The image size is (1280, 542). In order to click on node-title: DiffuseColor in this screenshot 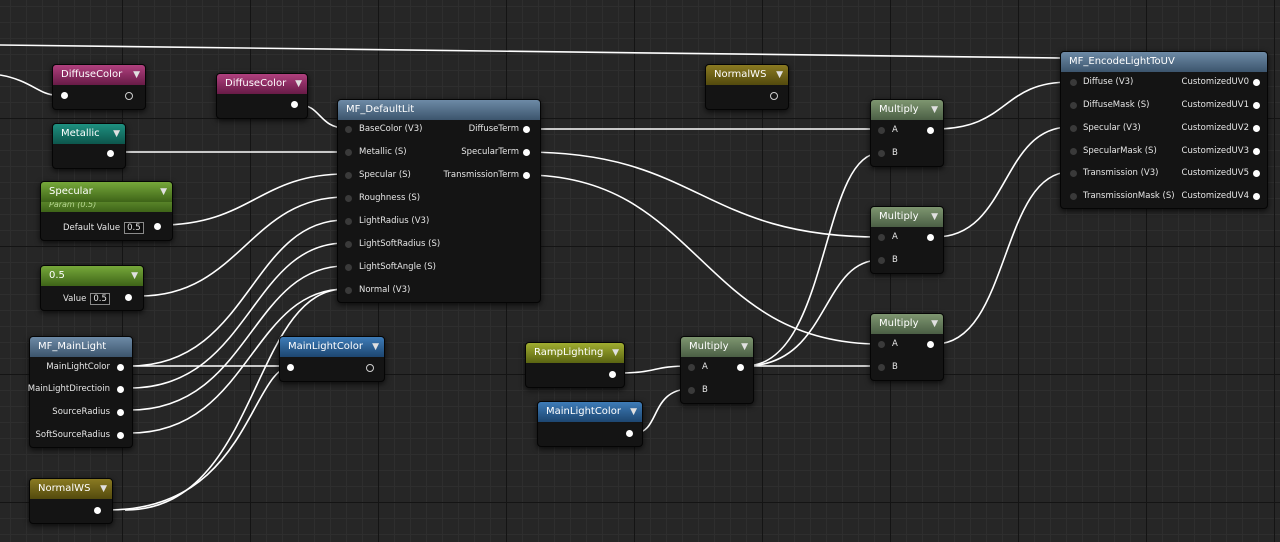, I will do `click(92, 74)`.